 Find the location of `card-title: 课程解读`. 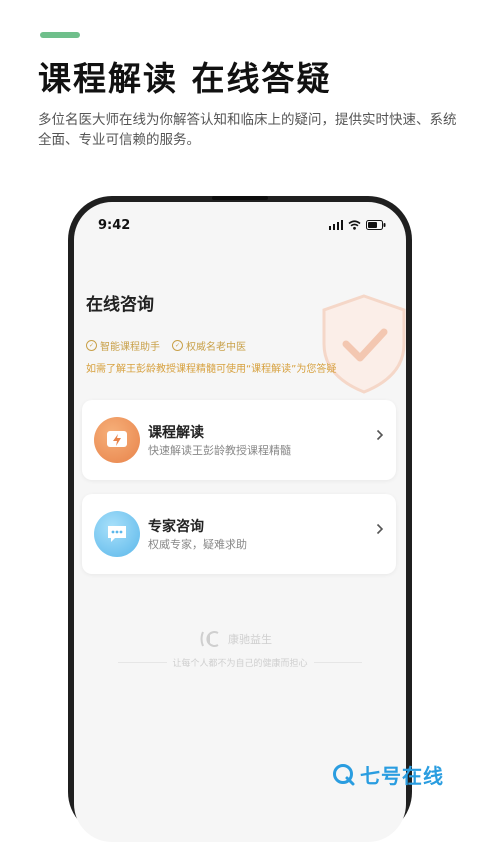

card-title: 课程解读 is located at coordinates (176, 433).